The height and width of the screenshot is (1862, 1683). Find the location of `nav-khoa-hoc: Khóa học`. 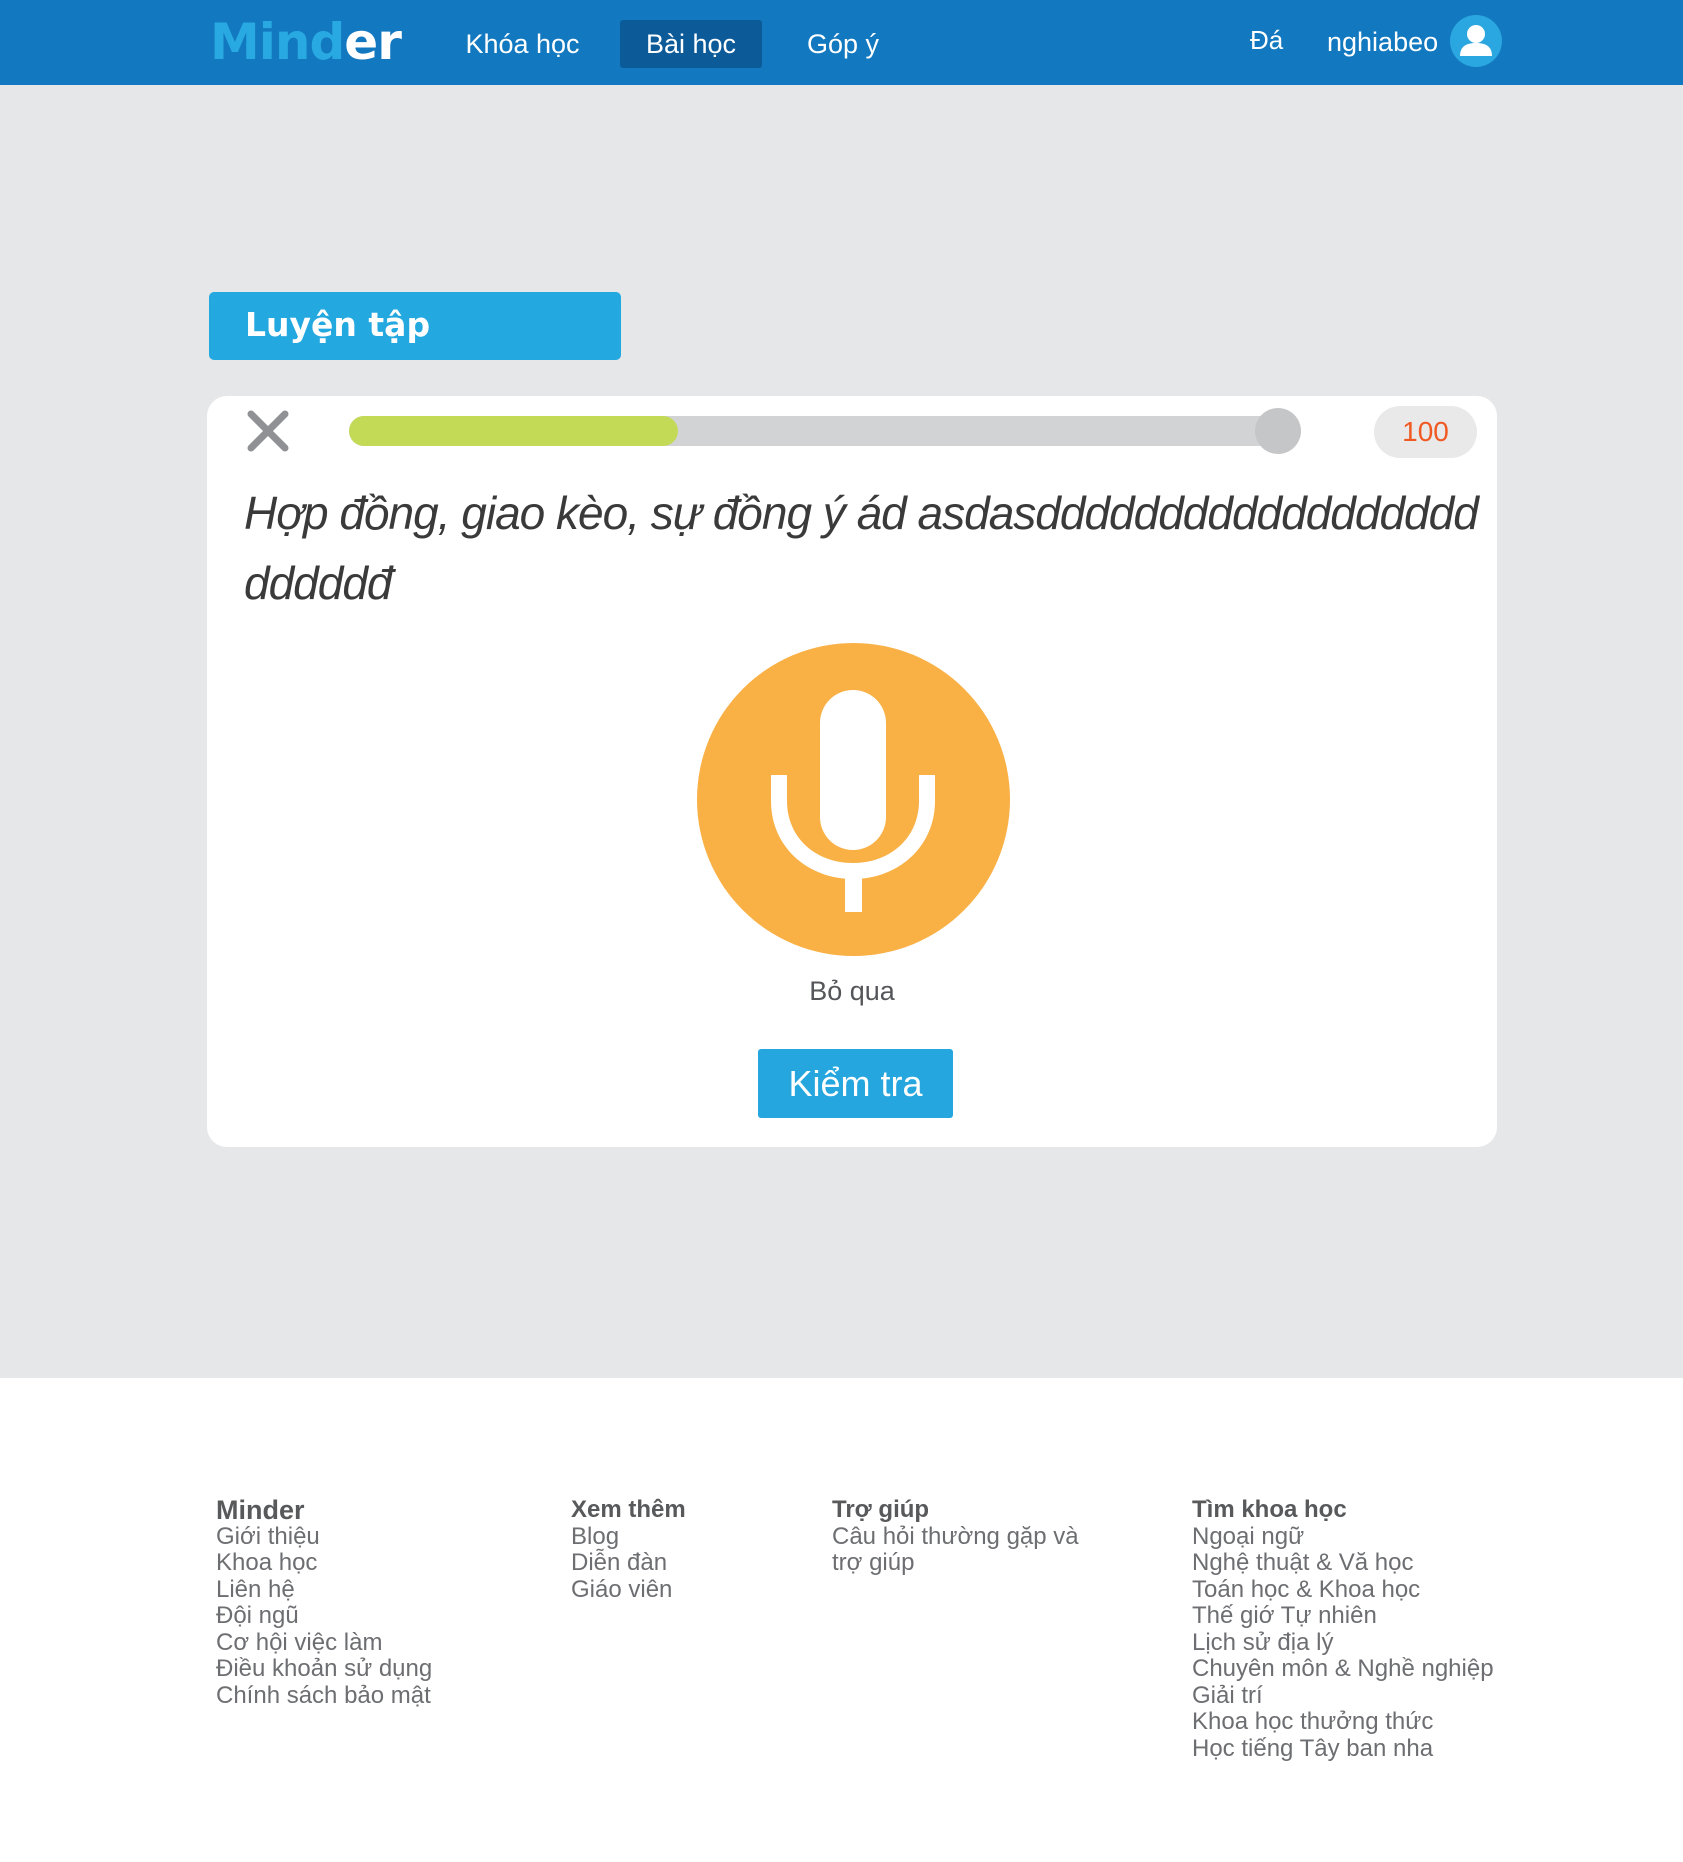

nav-khoa-hoc: Khóa học is located at coordinates (522, 44).